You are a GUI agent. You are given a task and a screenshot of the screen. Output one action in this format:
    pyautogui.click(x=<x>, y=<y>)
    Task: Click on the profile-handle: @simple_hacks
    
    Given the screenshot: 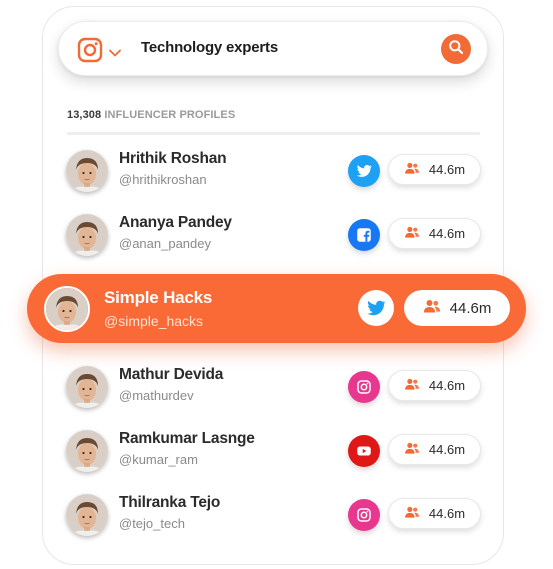 What is the action you would take?
    pyautogui.click(x=154, y=321)
    